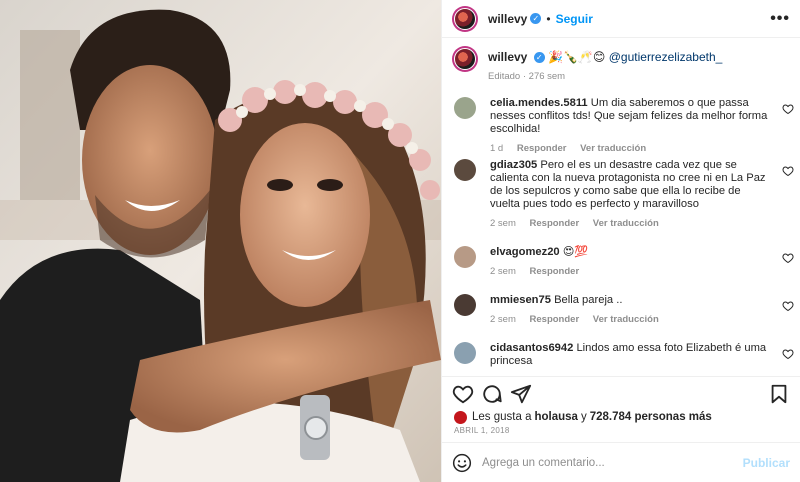  Describe the element at coordinates (460, 417) in the screenshot. I see `liker-avatar` at that location.